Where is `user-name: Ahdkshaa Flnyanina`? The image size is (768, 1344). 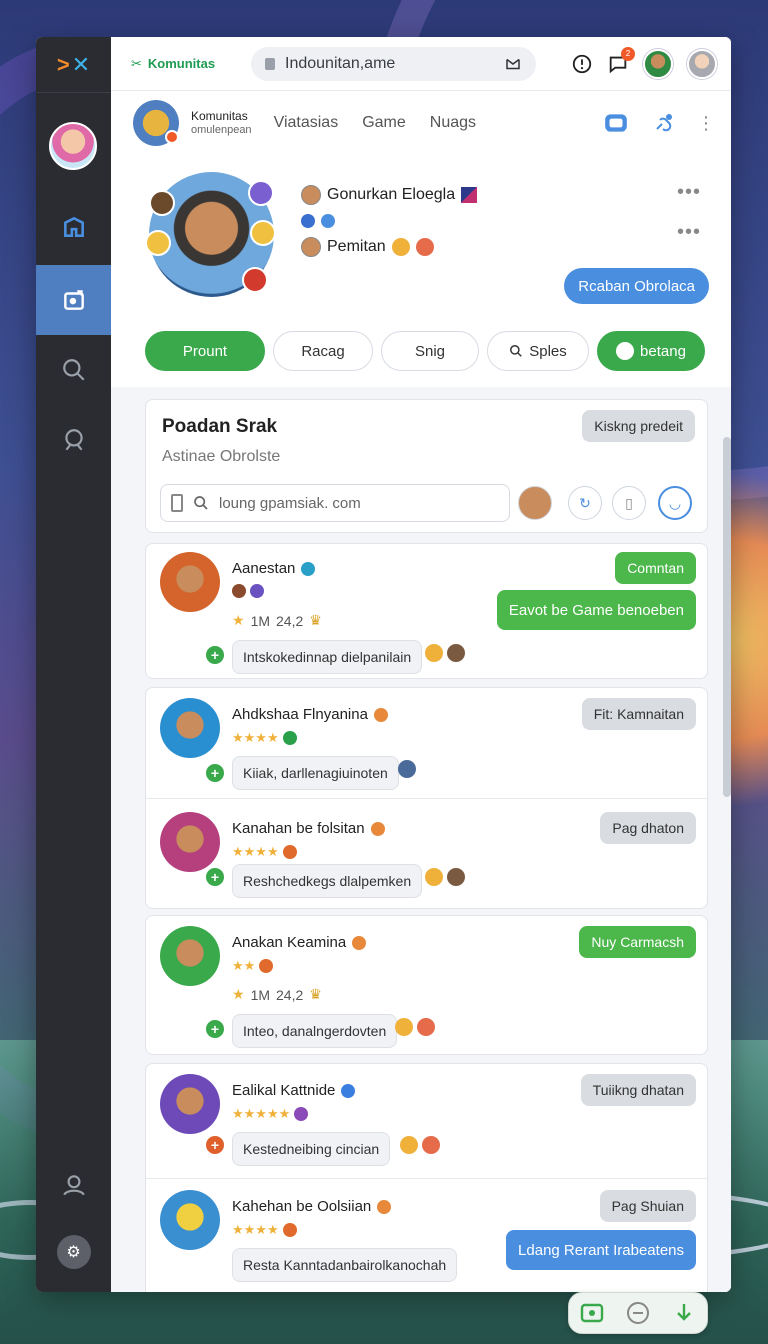
user-name: Ahdkshaa Flnyanina is located at coordinates (300, 714).